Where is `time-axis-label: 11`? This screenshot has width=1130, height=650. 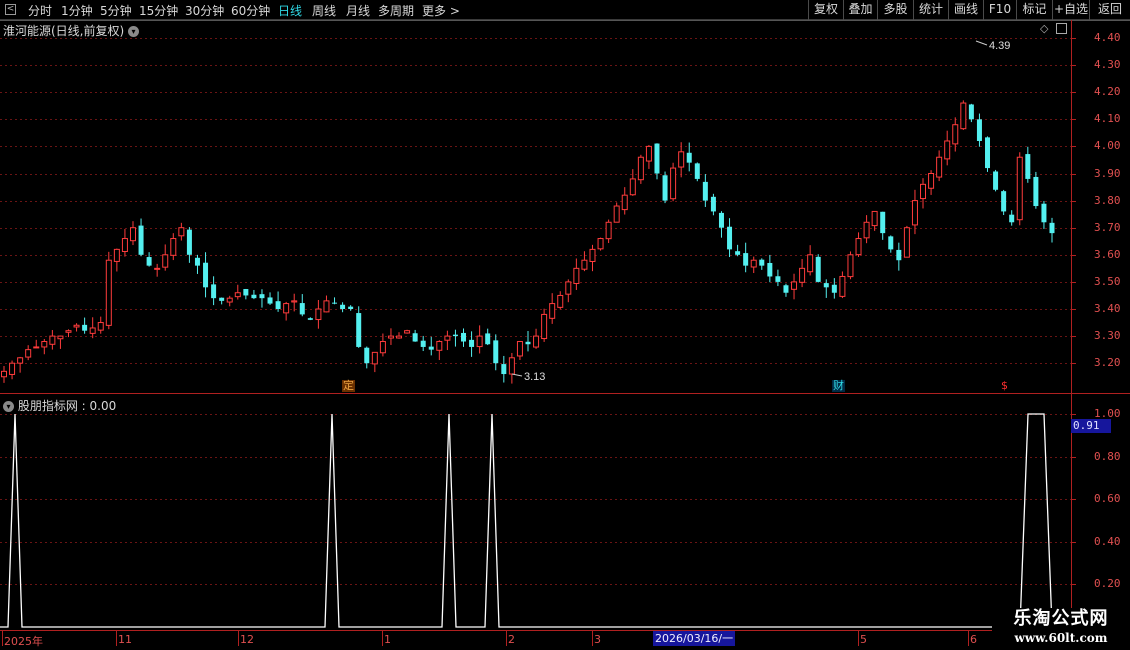
time-axis-label: 11 is located at coordinates (125, 639).